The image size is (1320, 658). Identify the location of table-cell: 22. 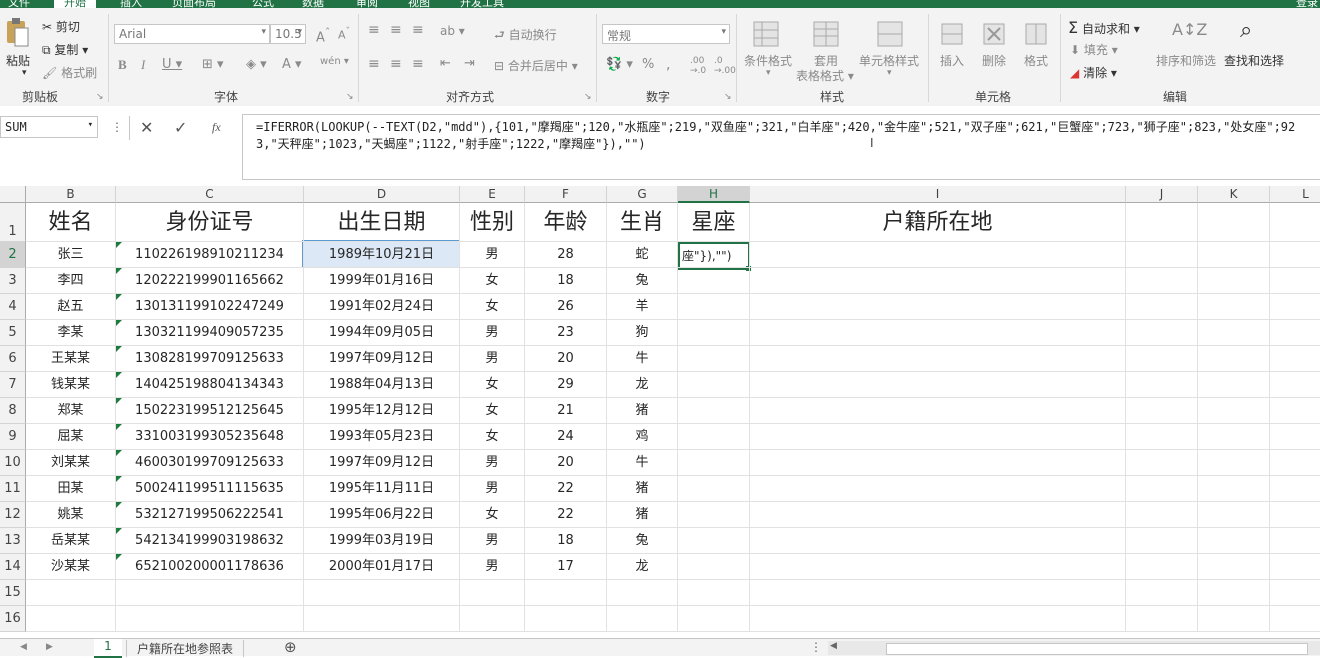
(566, 515).